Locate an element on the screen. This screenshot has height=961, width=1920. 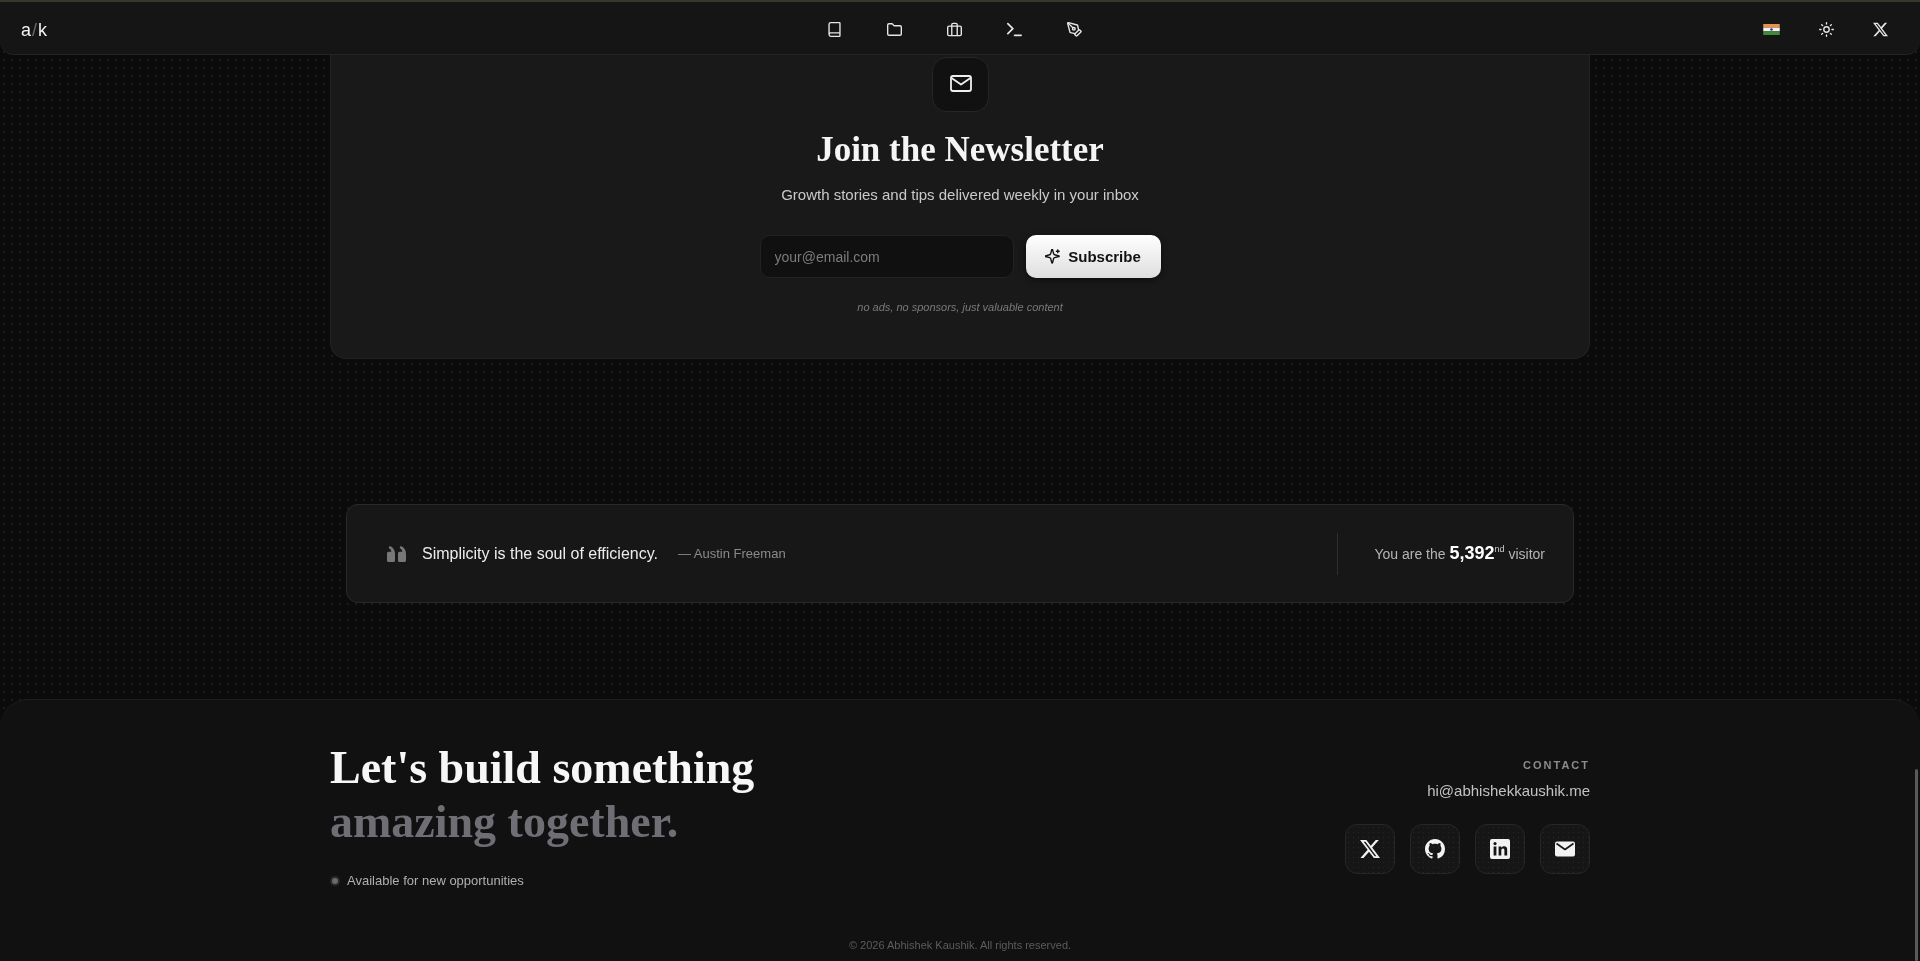
contact-label: CONTACT is located at coordinates (1556, 765).